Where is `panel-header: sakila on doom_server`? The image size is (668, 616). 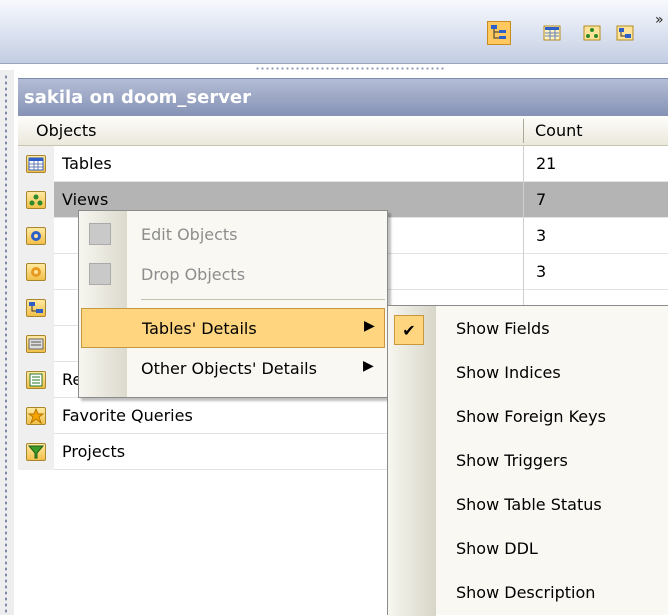 panel-header: sakila on doom_server is located at coordinates (343, 97).